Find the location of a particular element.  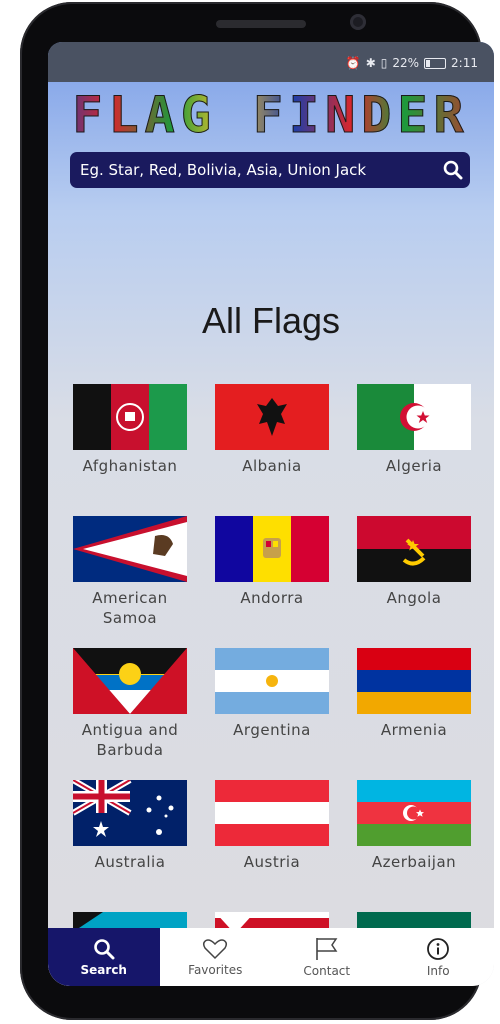

flag-name: Australia is located at coordinates (130, 862).